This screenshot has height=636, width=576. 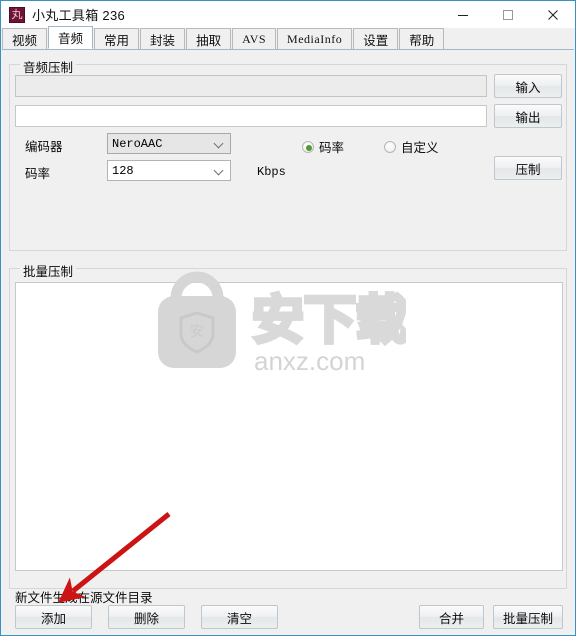 What do you see at coordinates (552, 14) in the screenshot?
I see `close-icon` at bounding box center [552, 14].